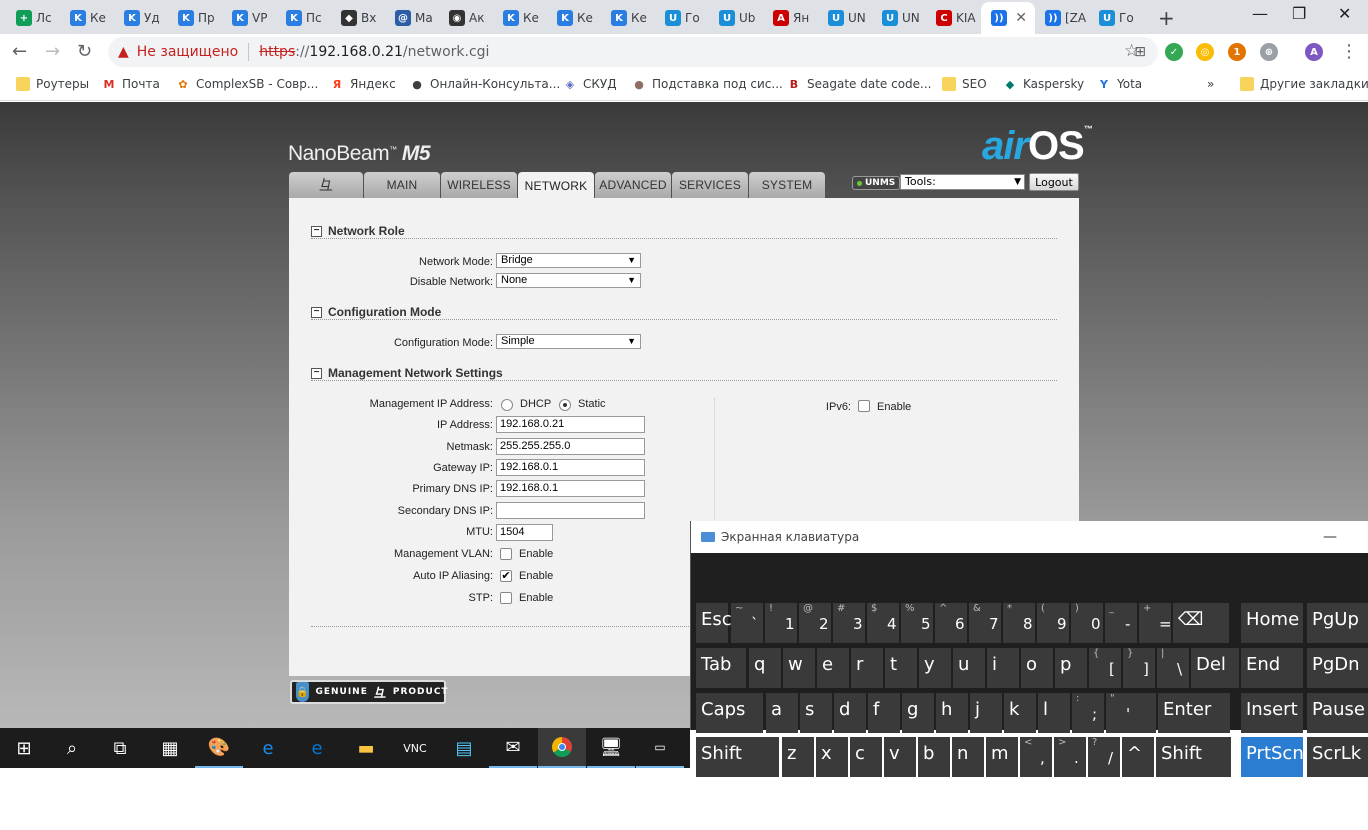 The height and width of the screenshot is (830, 1368). Describe the element at coordinates (901, 668) in the screenshot. I see `key-t: t` at that location.